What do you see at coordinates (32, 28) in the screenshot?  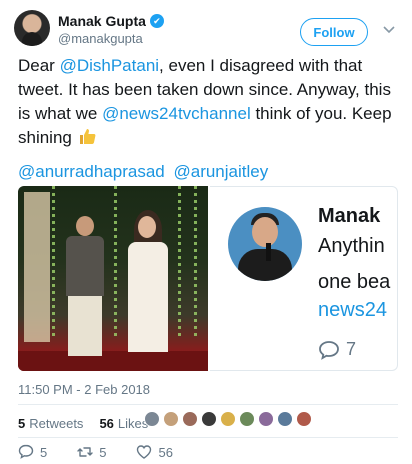 I see `author-avatar` at bounding box center [32, 28].